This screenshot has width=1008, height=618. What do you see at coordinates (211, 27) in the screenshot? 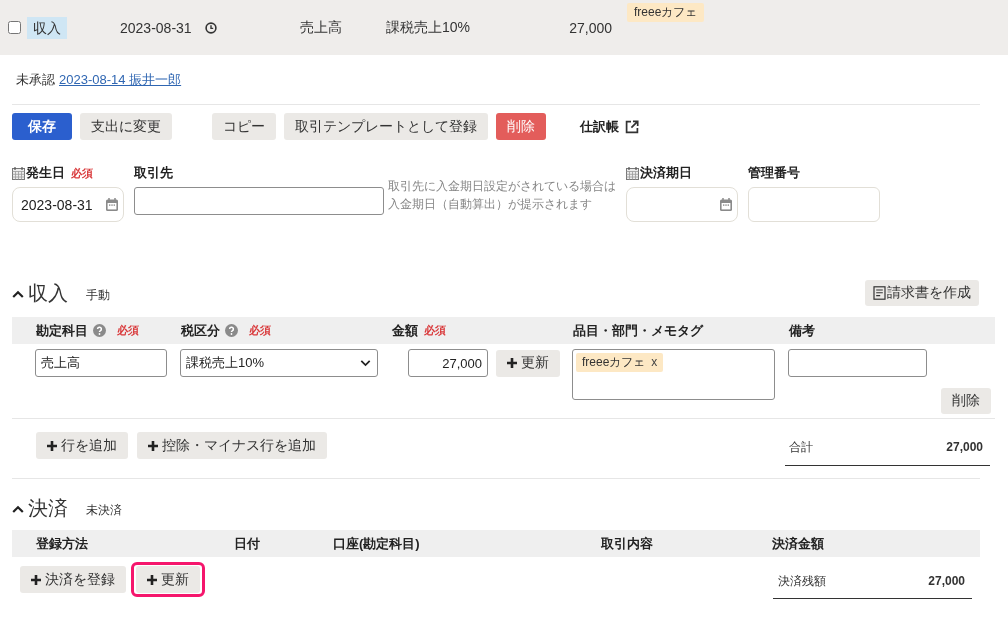
I see `clock-icon` at bounding box center [211, 27].